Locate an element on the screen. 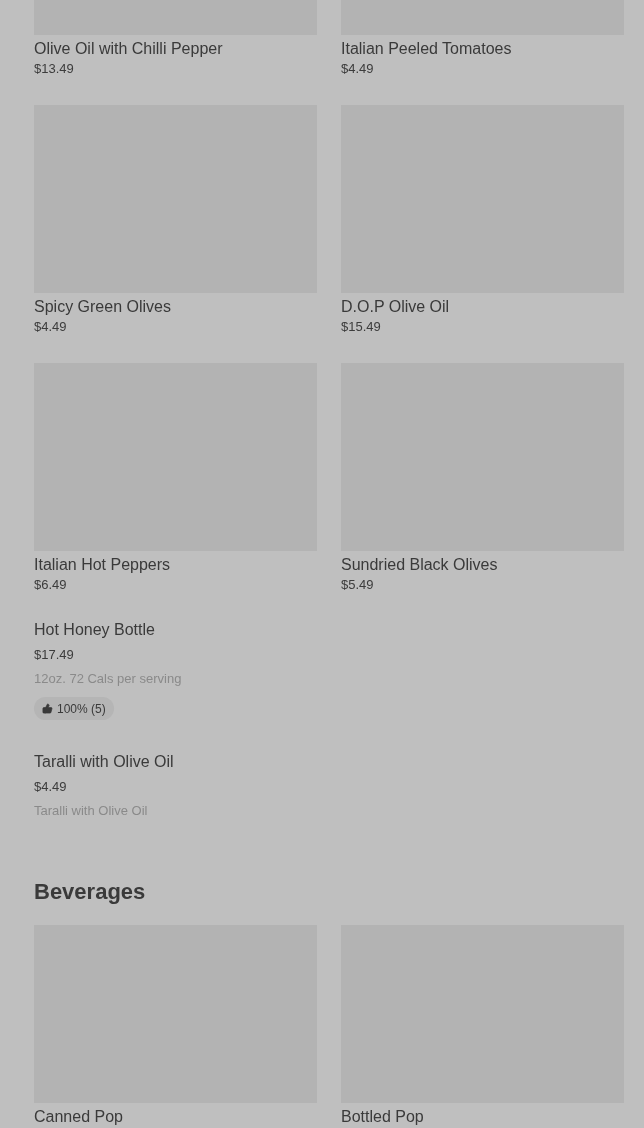  item-name: Sundried Black Olives is located at coordinates (420, 565).